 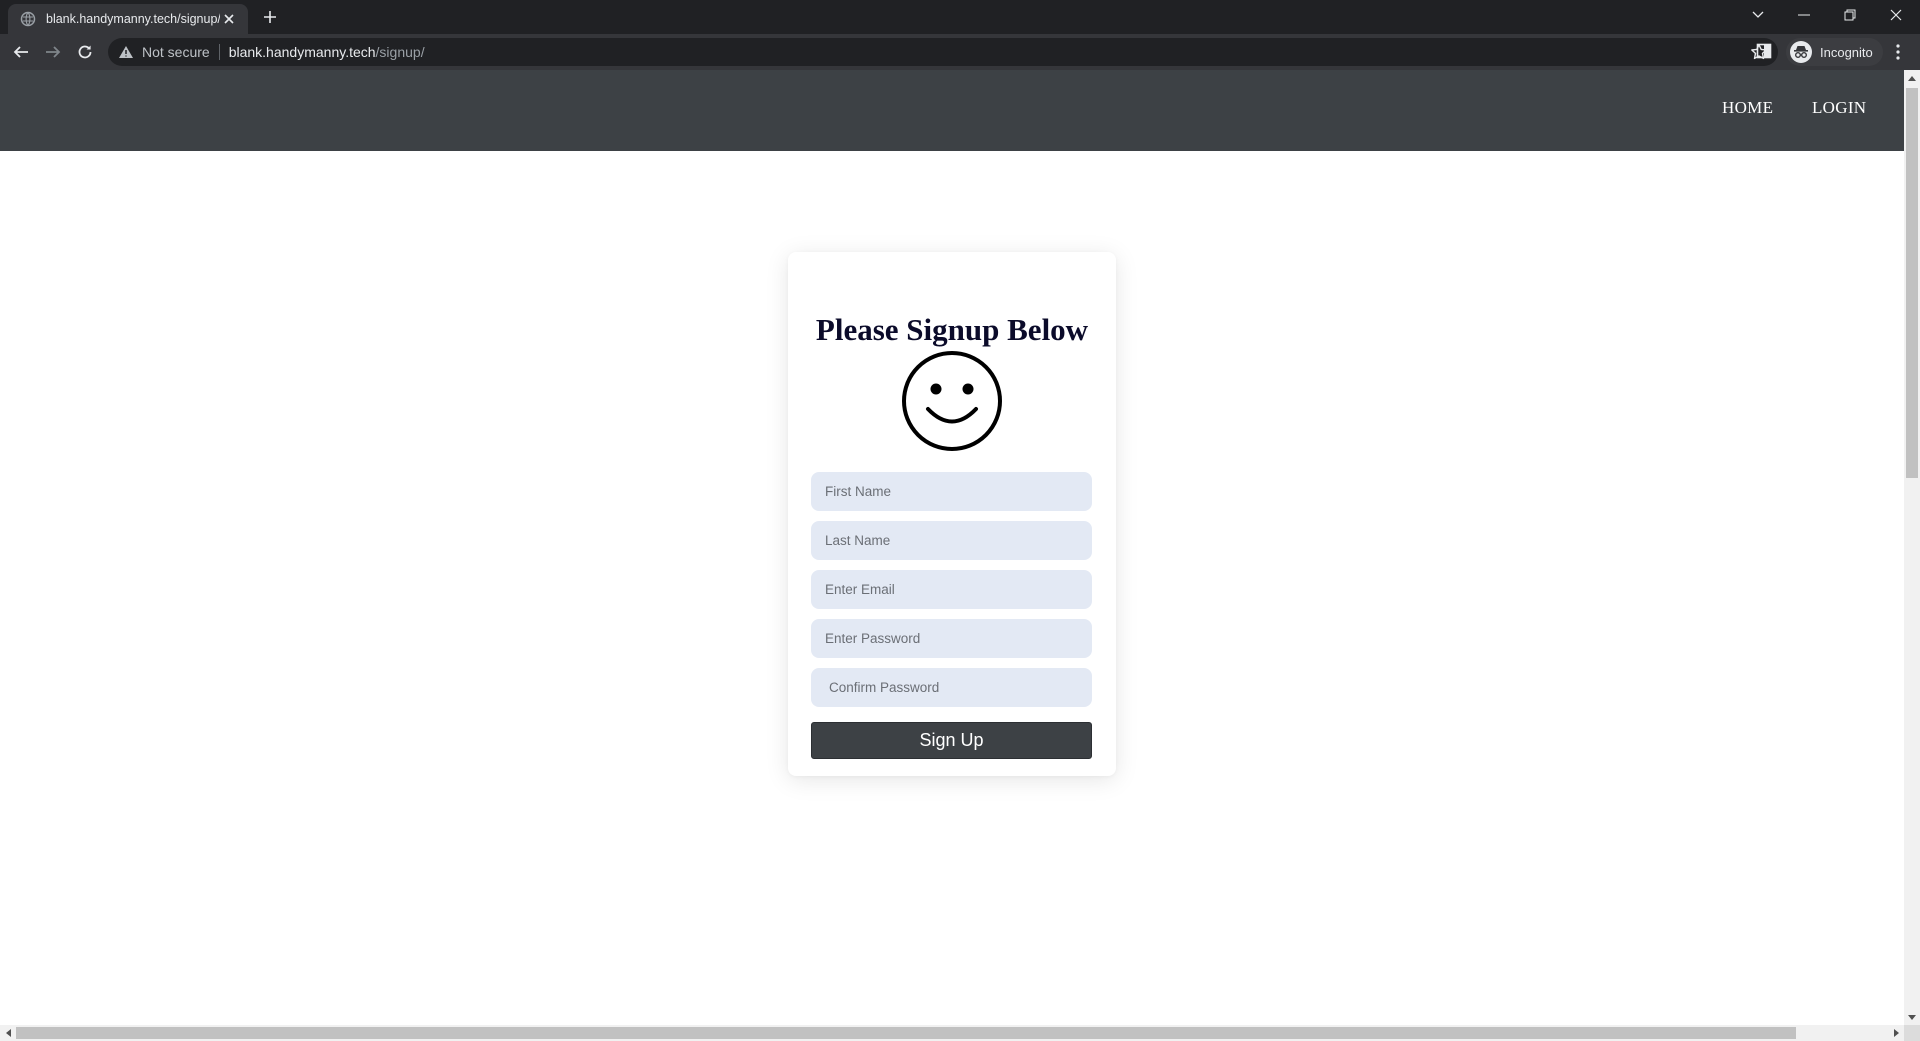 I want to click on scroll-down-arrow-icon, so click(x=1912, y=1017).